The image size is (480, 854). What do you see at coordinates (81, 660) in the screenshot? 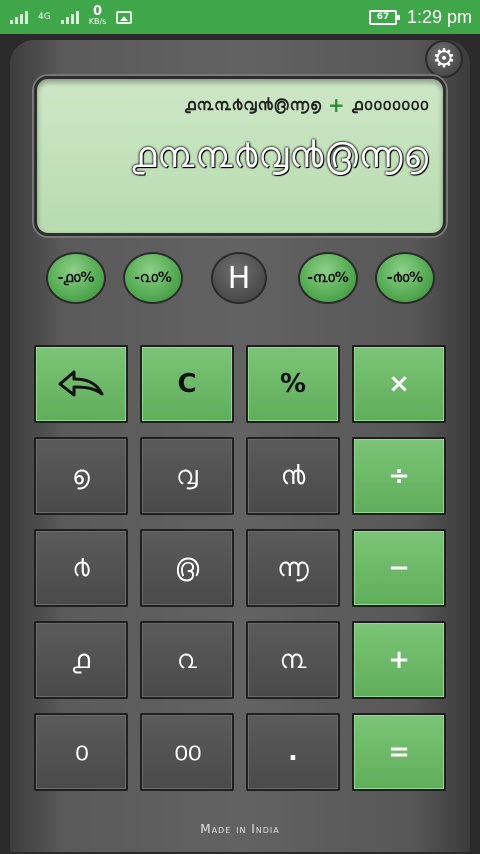
I see `digit-1-button: ൧` at bounding box center [81, 660].